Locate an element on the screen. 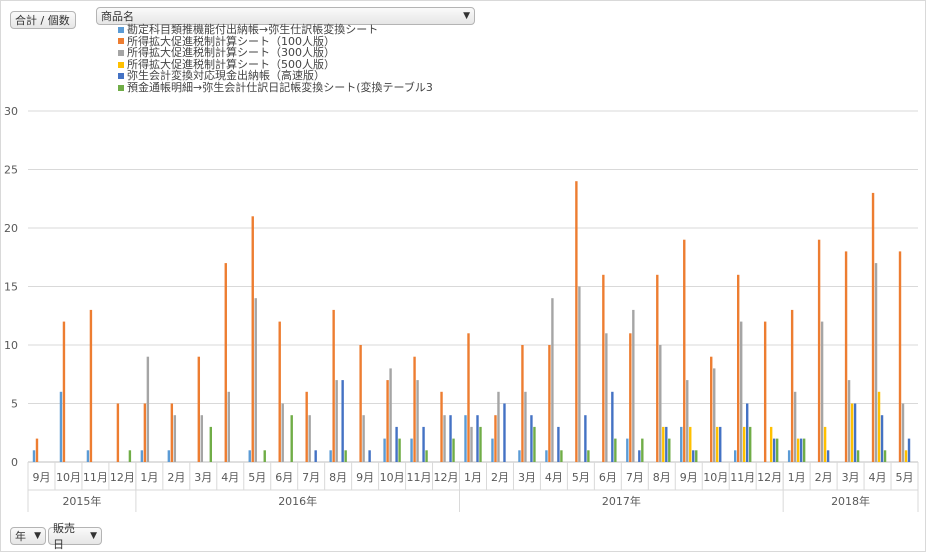 The height and width of the screenshot is (552, 926). date-filter-button: 販売日 ▼ is located at coordinates (75, 536).